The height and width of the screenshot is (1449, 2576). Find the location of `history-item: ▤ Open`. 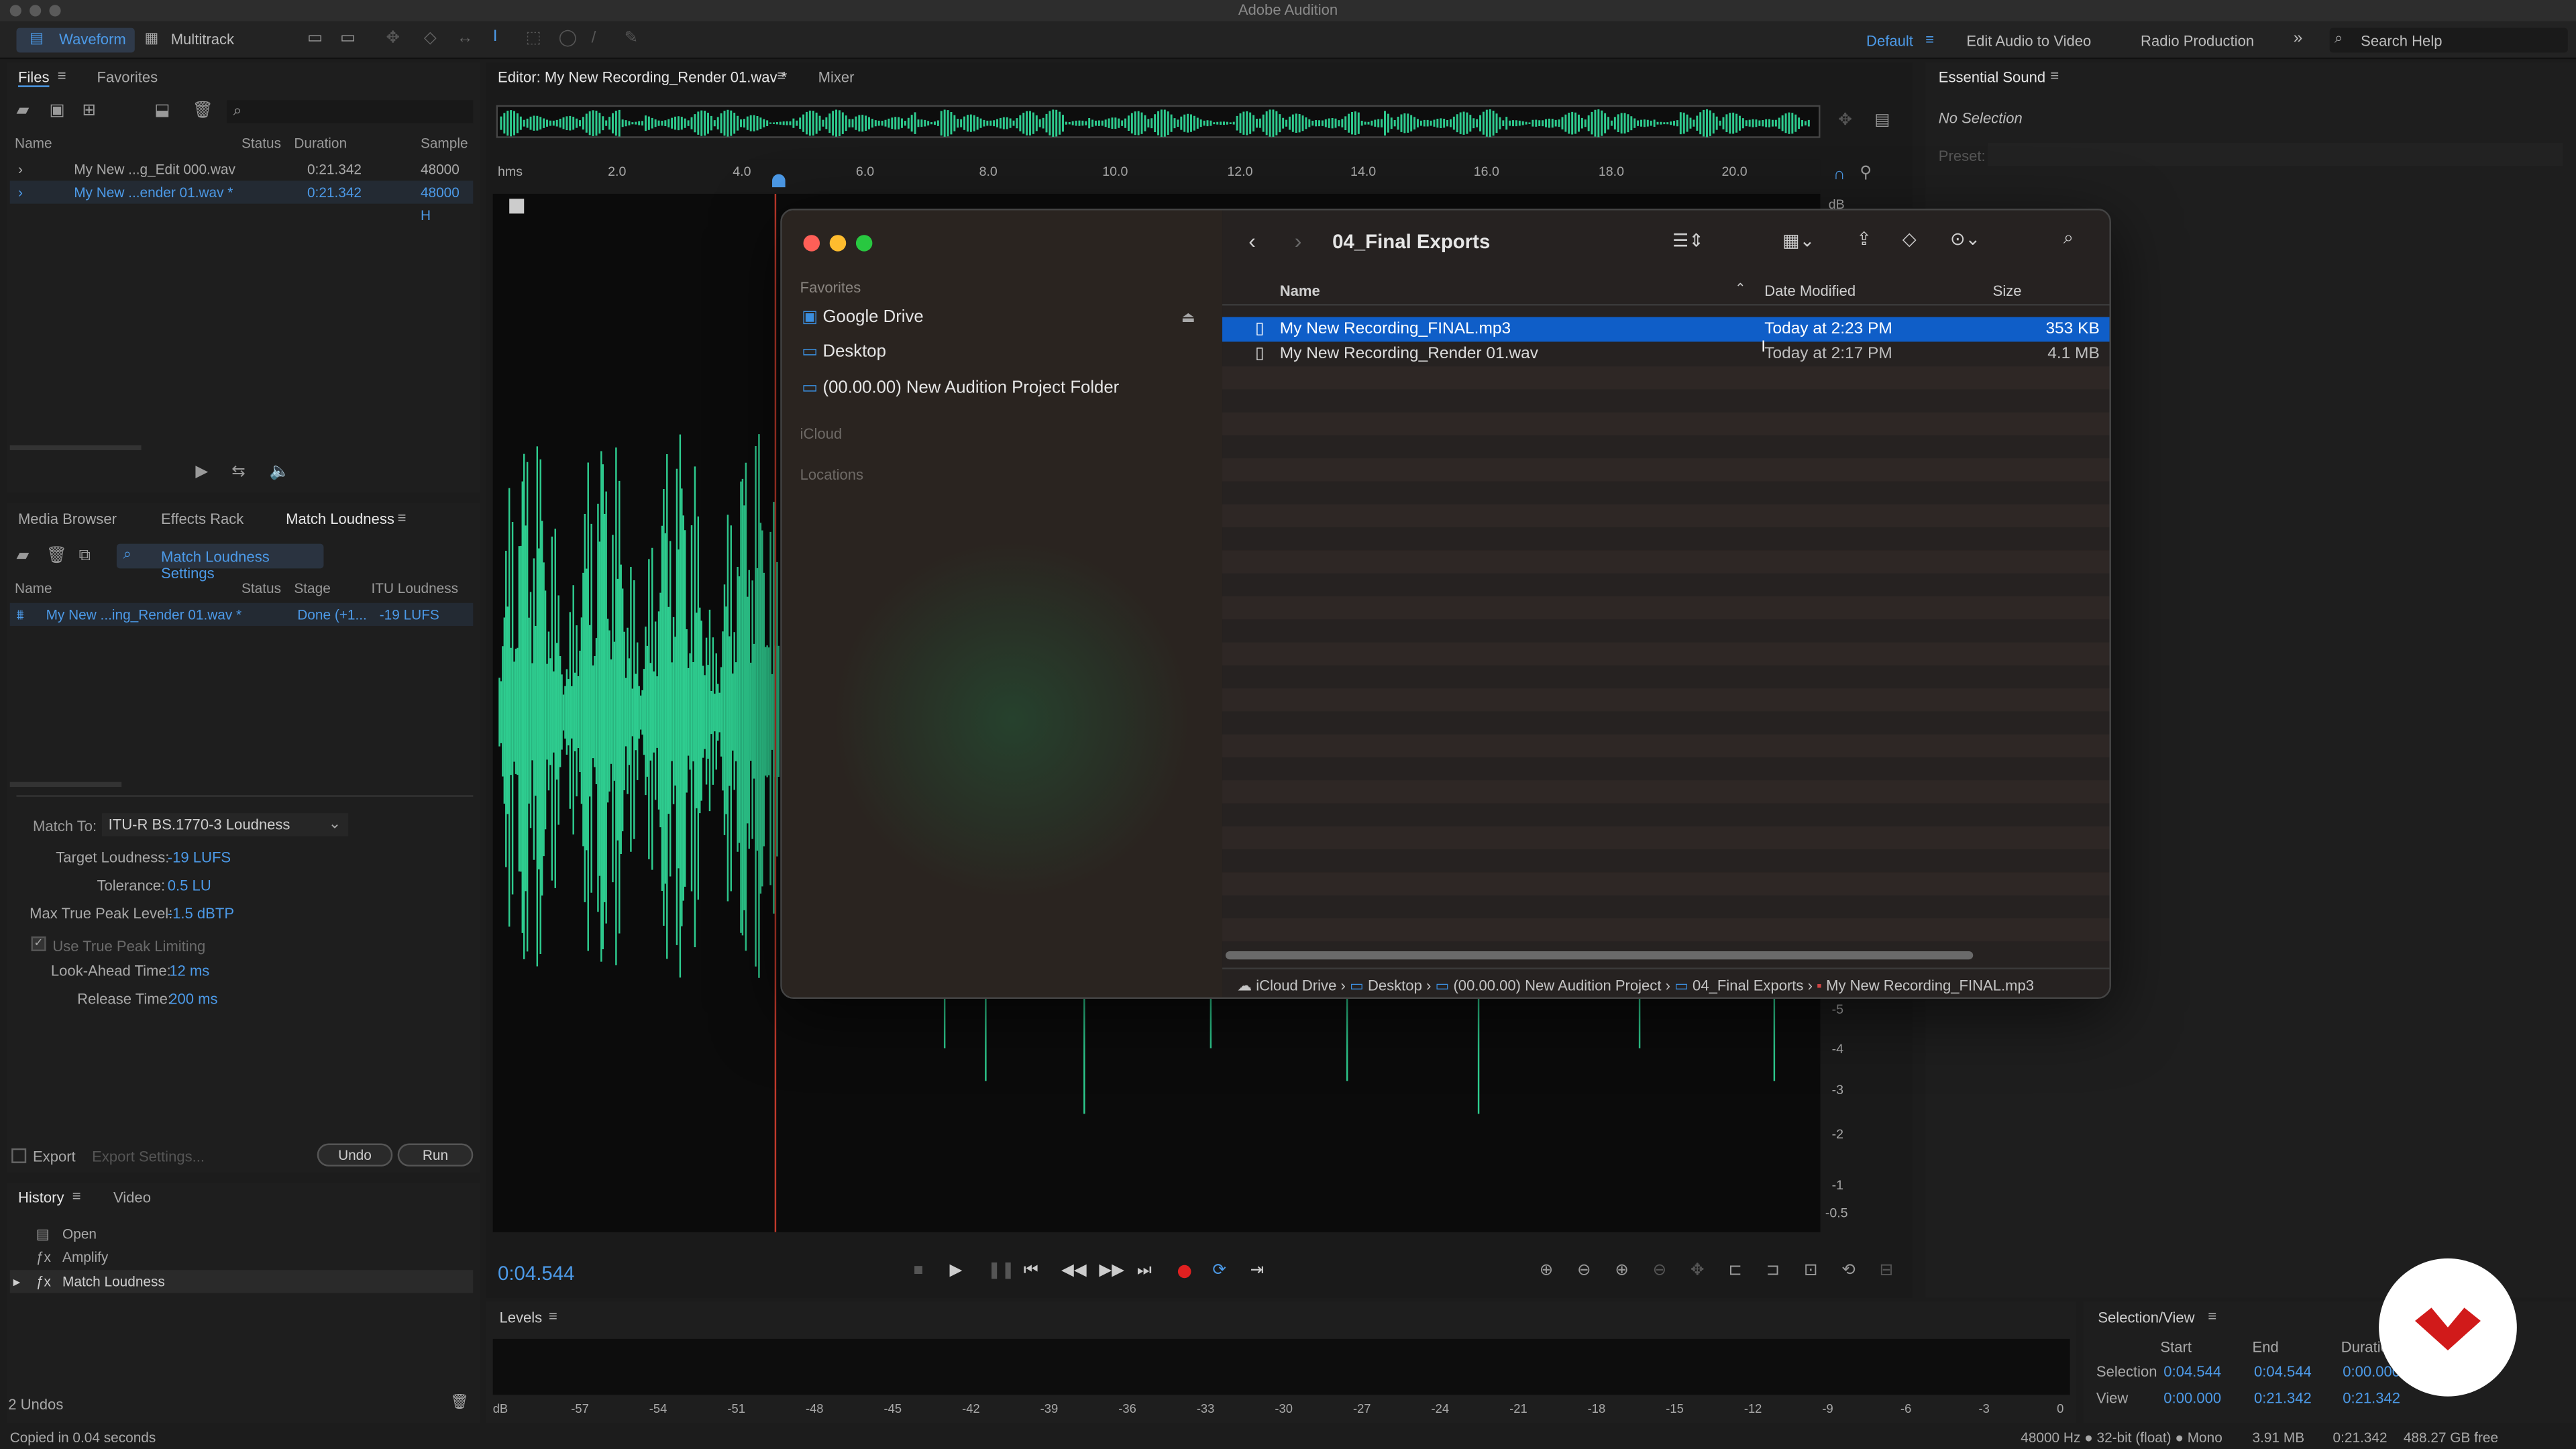

history-item: ▤ Open is located at coordinates (242, 1233).